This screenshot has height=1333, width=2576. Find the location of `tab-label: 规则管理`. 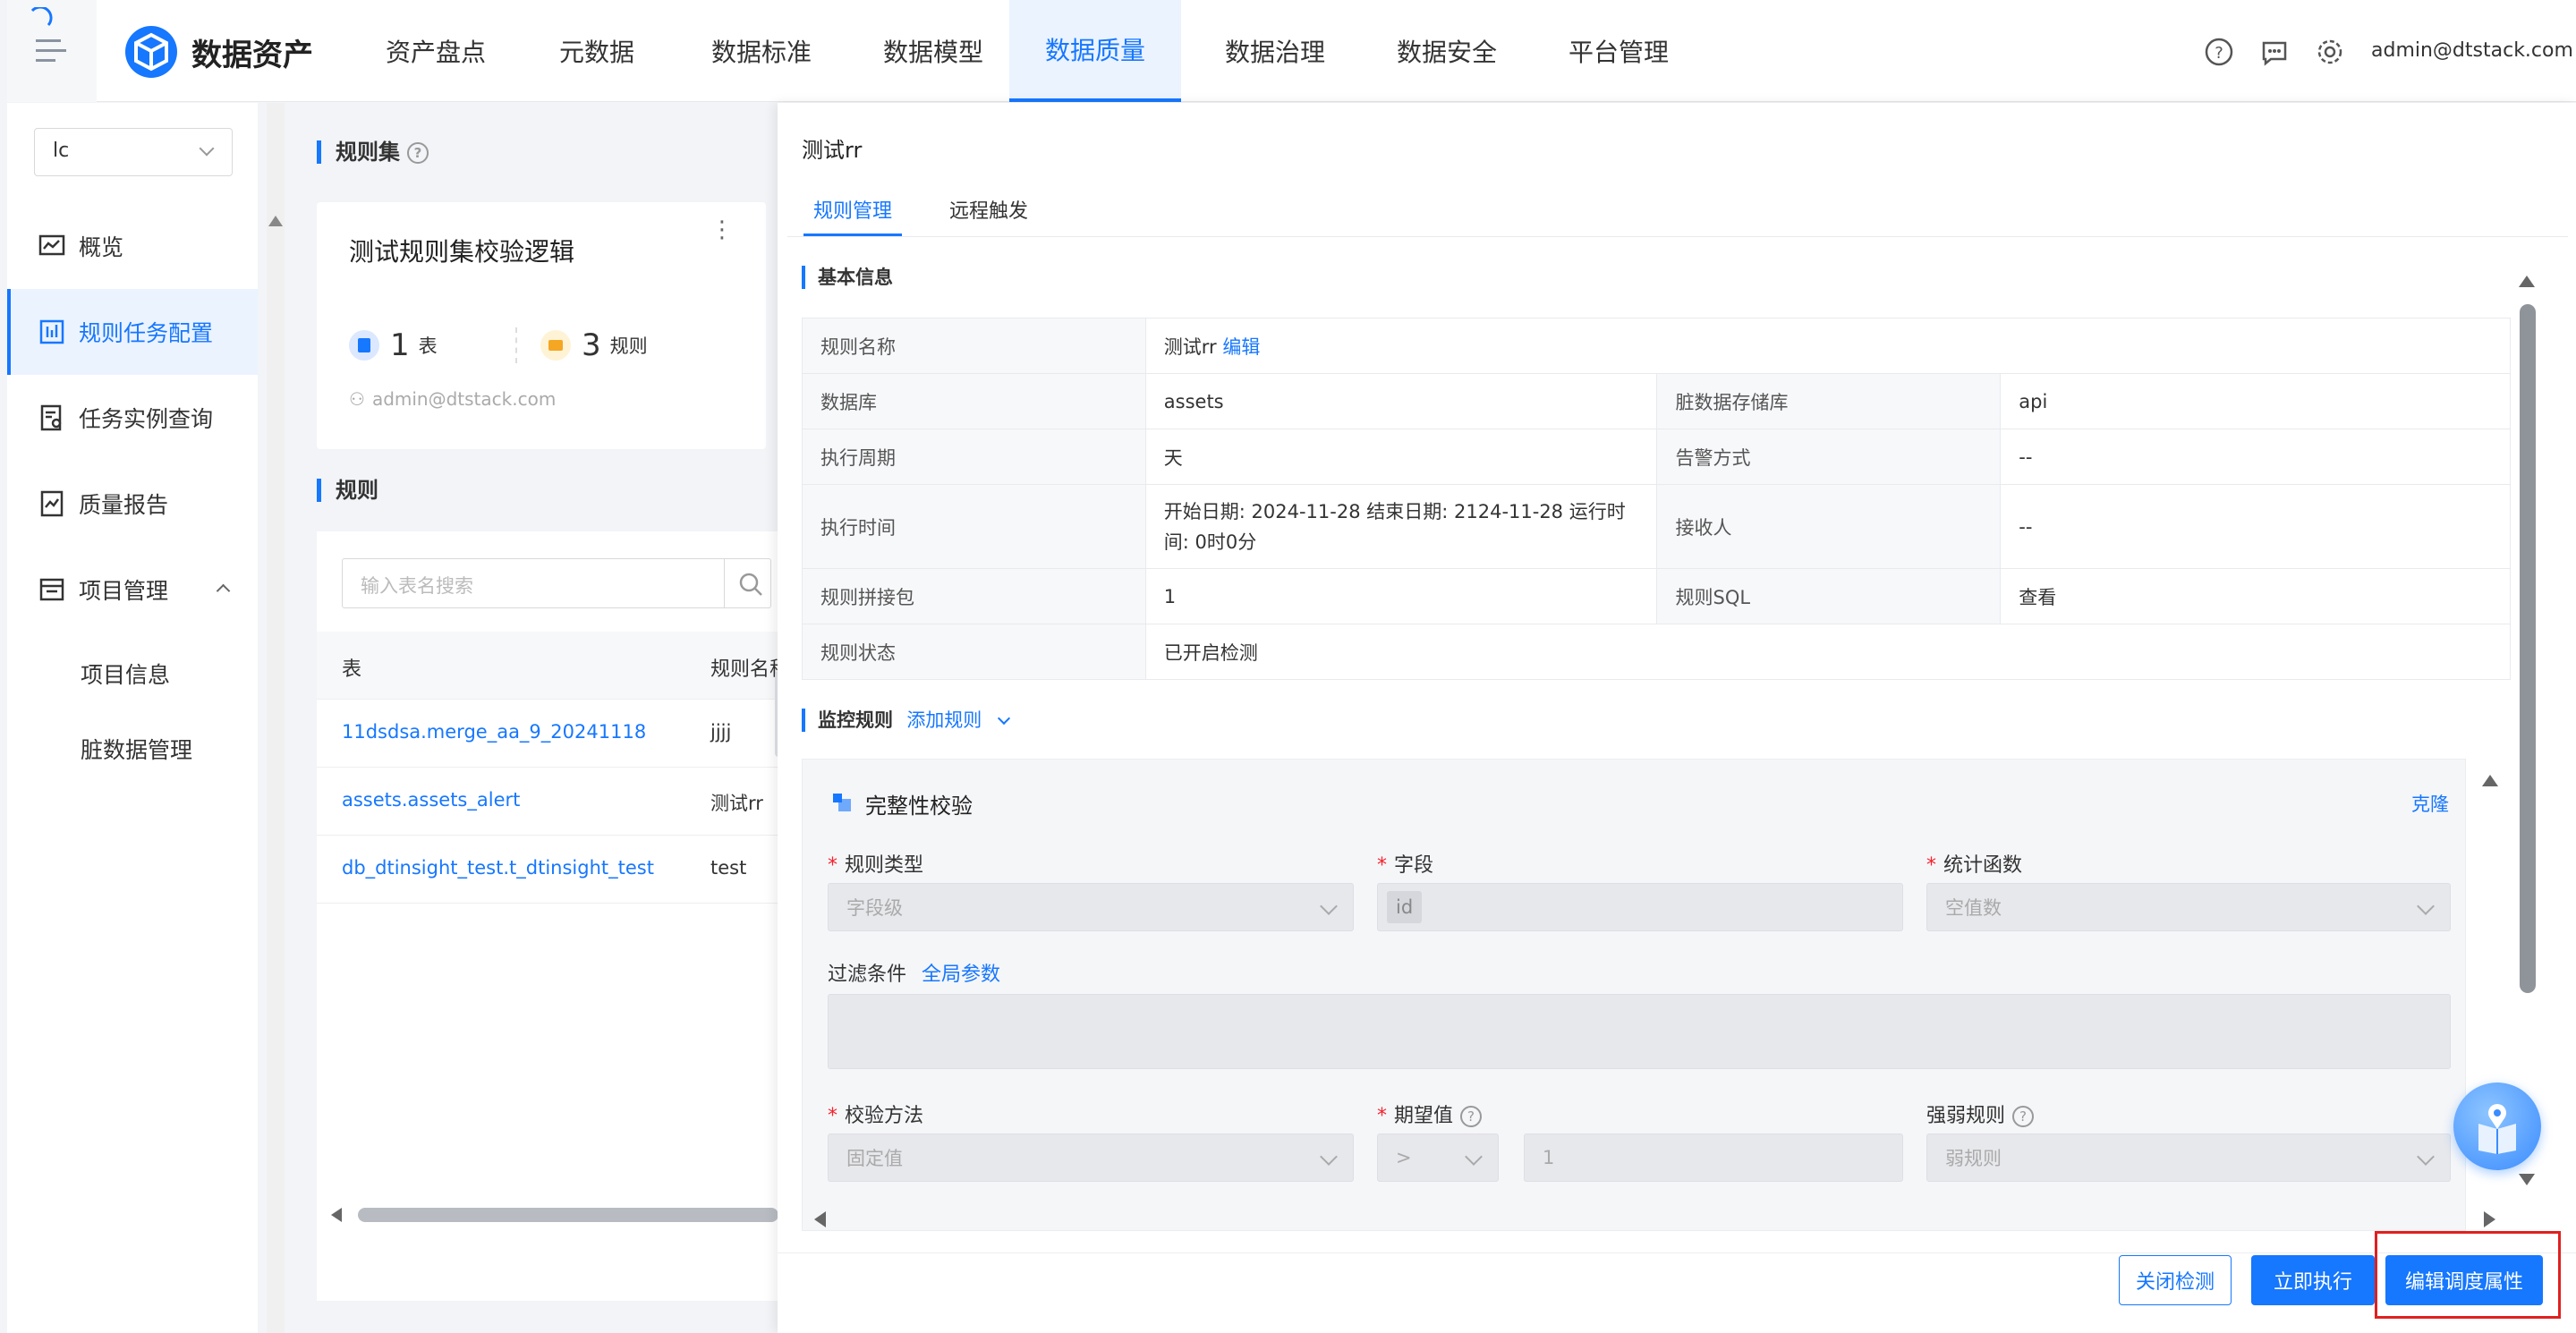

tab-label: 规则管理 is located at coordinates (852, 211).